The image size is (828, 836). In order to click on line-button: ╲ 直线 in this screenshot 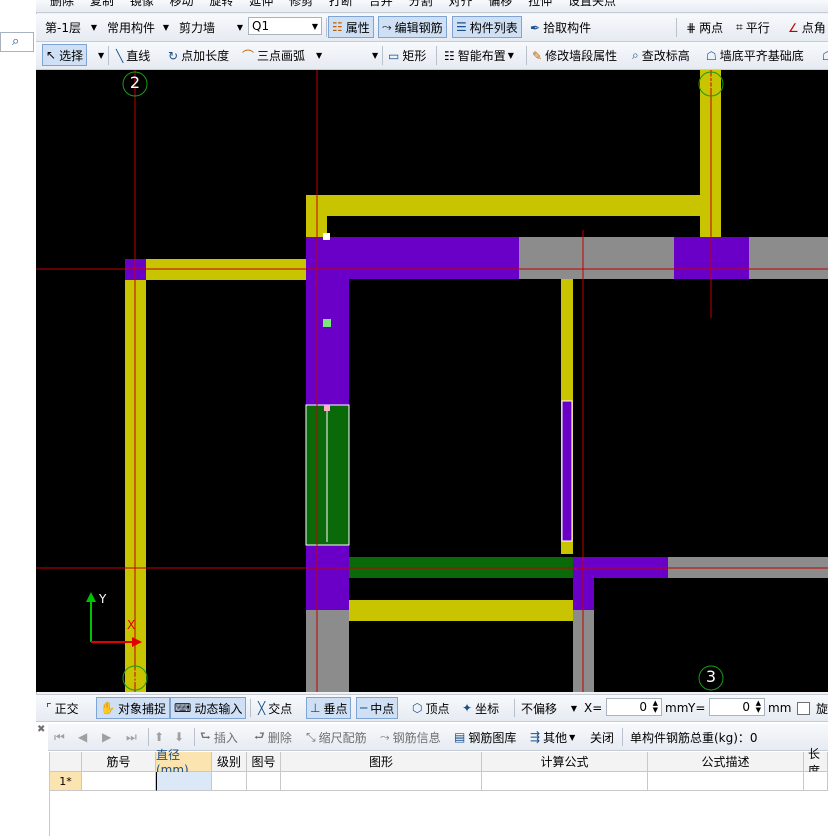, I will do `click(133, 55)`.